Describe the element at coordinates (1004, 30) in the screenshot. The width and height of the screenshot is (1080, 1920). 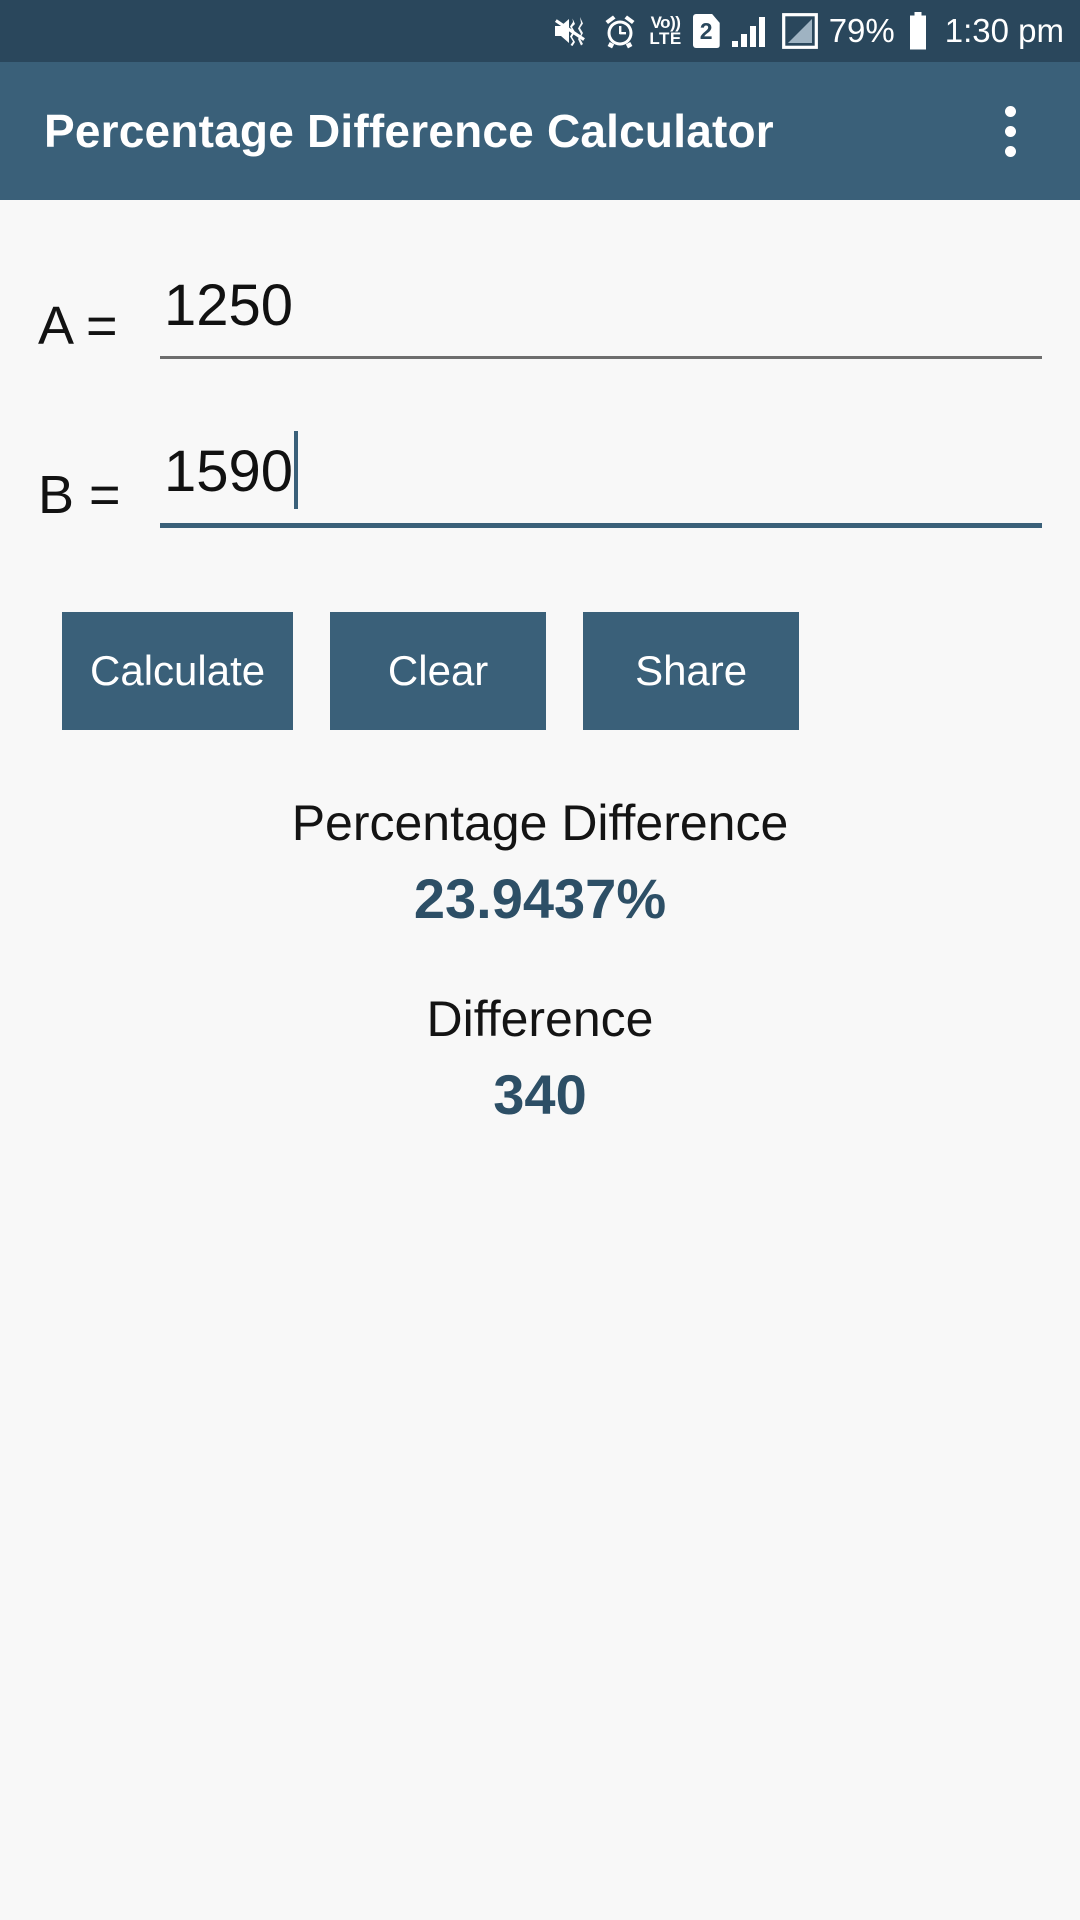
I see `status-bar-clock: 1:30 pm` at that location.